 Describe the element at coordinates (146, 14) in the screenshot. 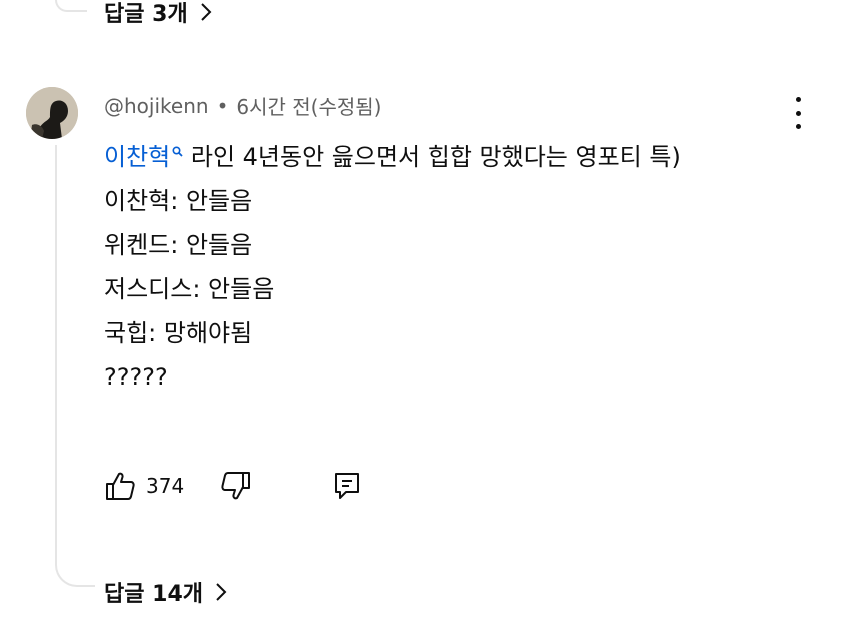

I see `replies-count-label: 답글 3개` at that location.